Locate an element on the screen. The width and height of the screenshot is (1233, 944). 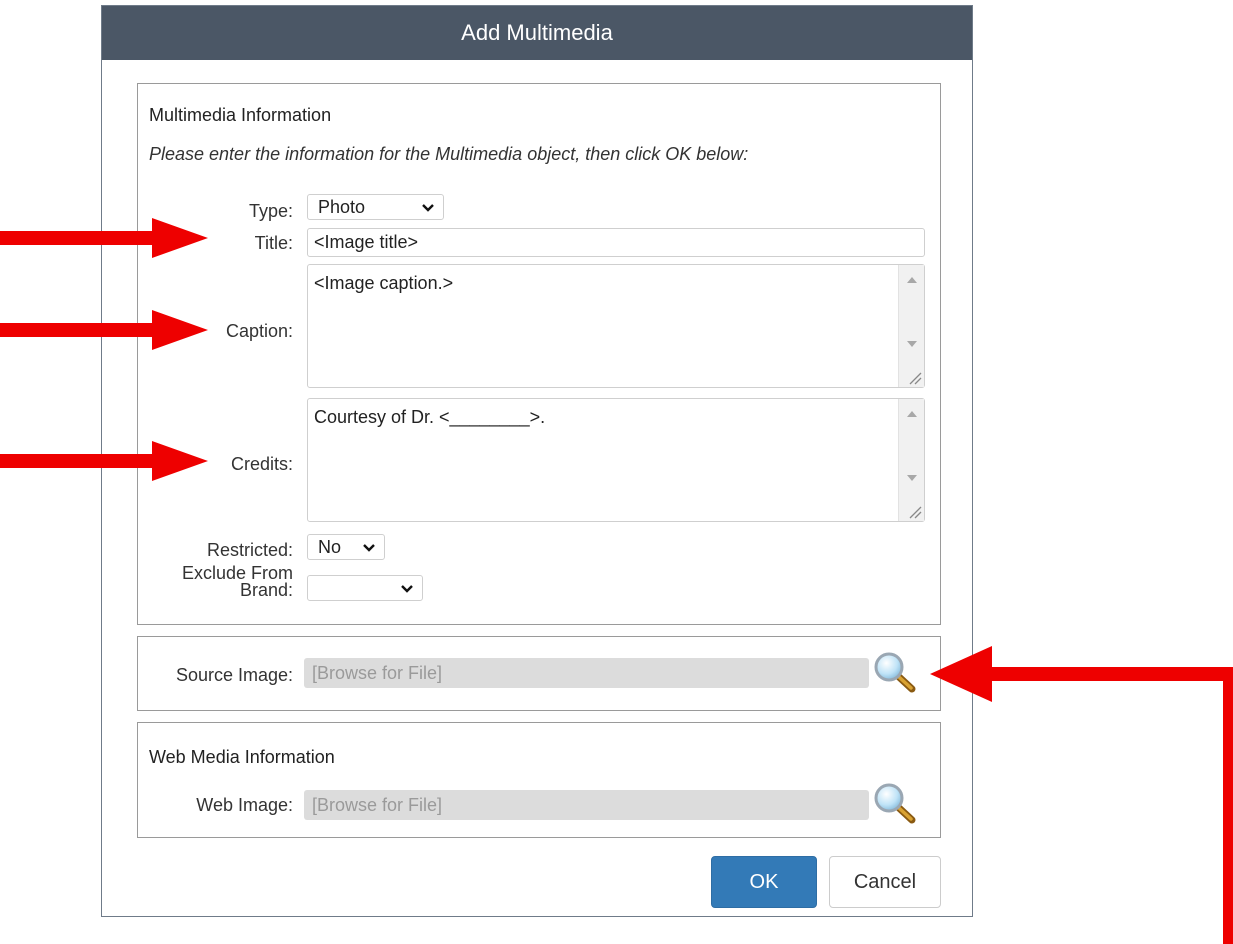
cancel-button: Cancel is located at coordinates (885, 882).